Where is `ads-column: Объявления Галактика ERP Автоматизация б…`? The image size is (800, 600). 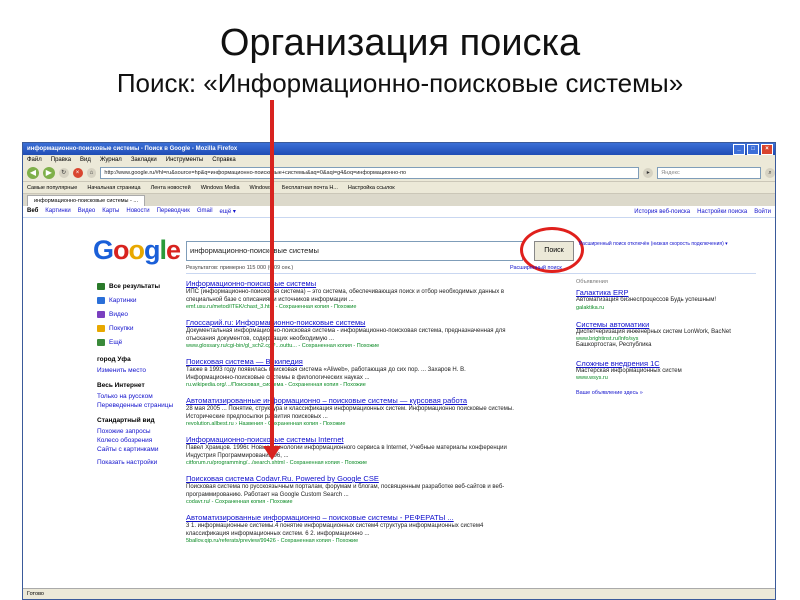 ads-column: Объявления Галактика ERP Автоматизация б… is located at coordinates (671, 337).